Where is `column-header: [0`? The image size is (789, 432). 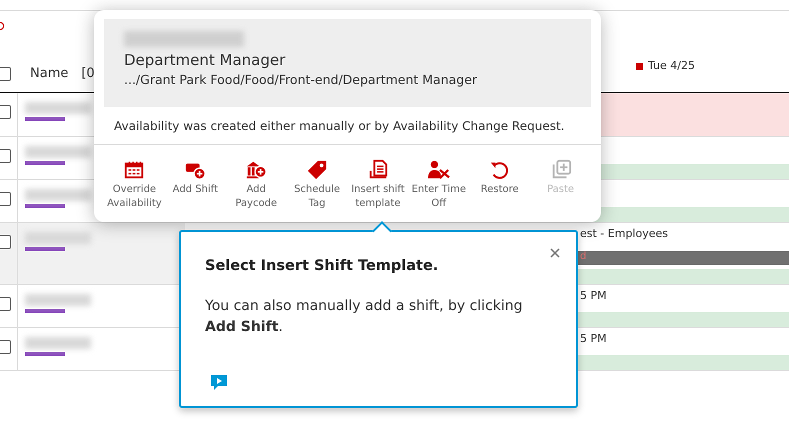
column-header: [0 is located at coordinates (88, 73).